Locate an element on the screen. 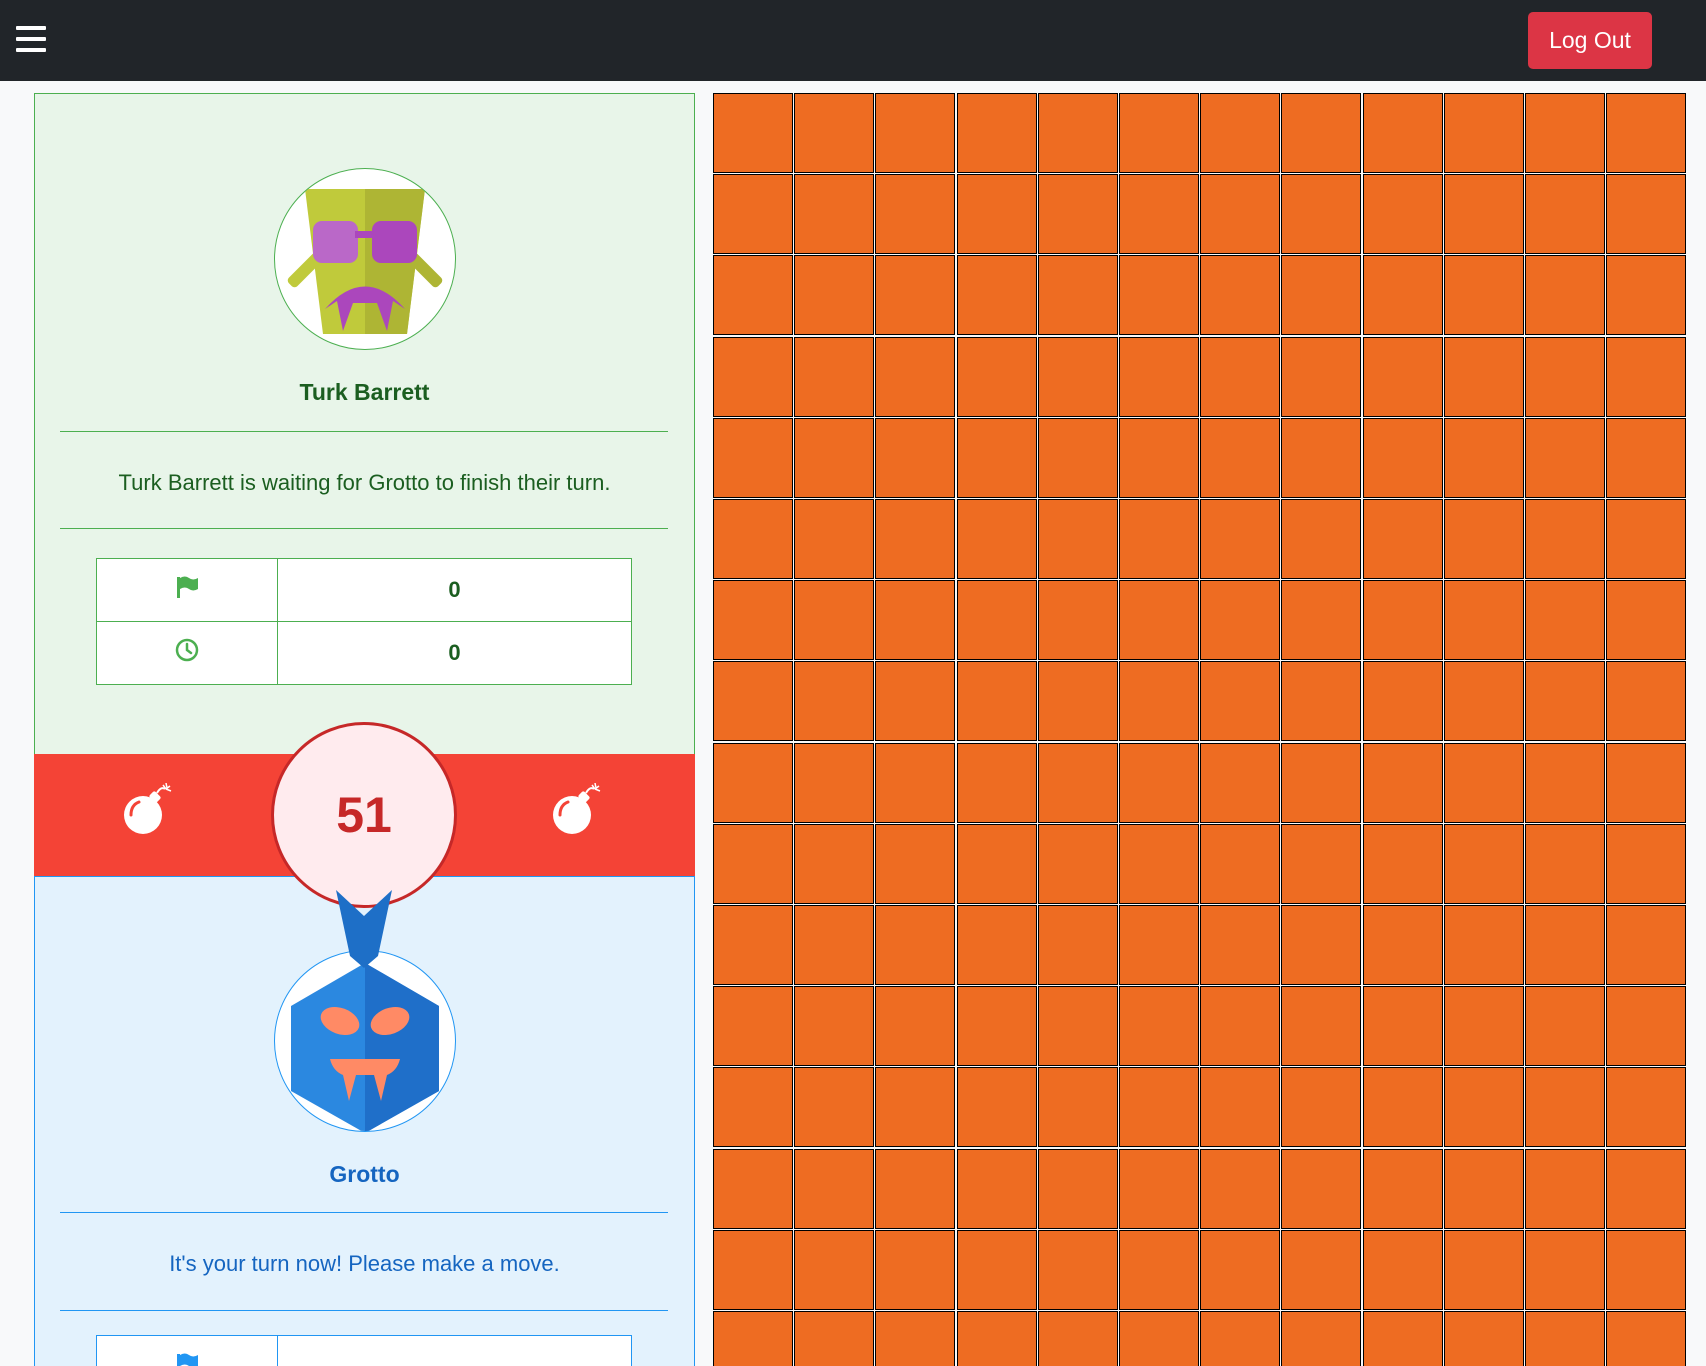  logout-button: Log Out is located at coordinates (1590, 40).